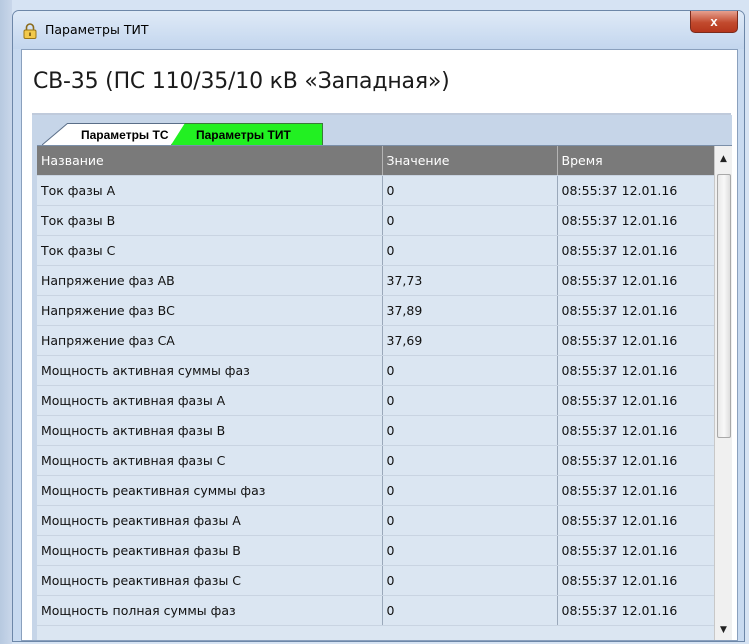  I want to click on column-header-name: Название, so click(210, 161).